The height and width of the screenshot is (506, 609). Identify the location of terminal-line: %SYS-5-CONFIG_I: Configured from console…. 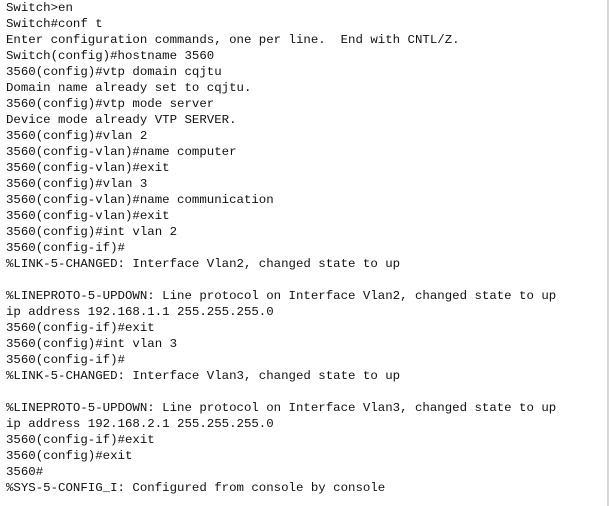
(196, 488).